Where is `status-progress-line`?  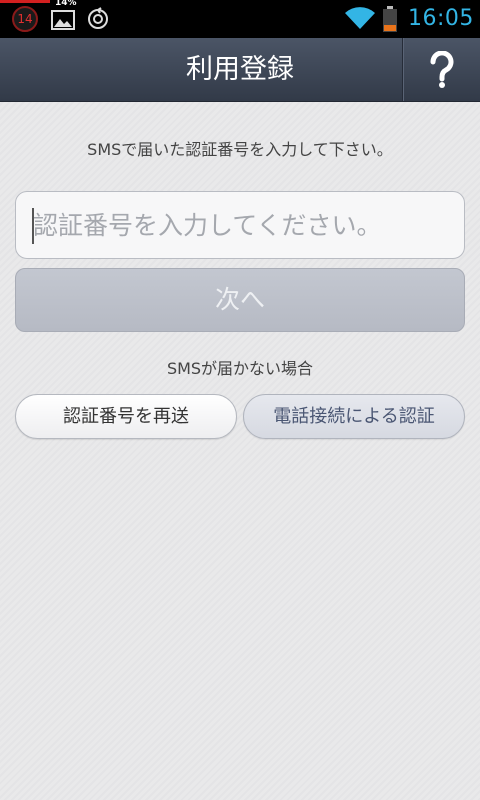 status-progress-line is located at coordinates (25, 1).